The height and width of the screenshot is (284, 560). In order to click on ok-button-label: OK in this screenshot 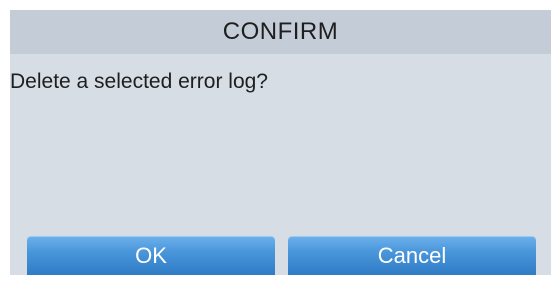, I will do `click(151, 255)`.